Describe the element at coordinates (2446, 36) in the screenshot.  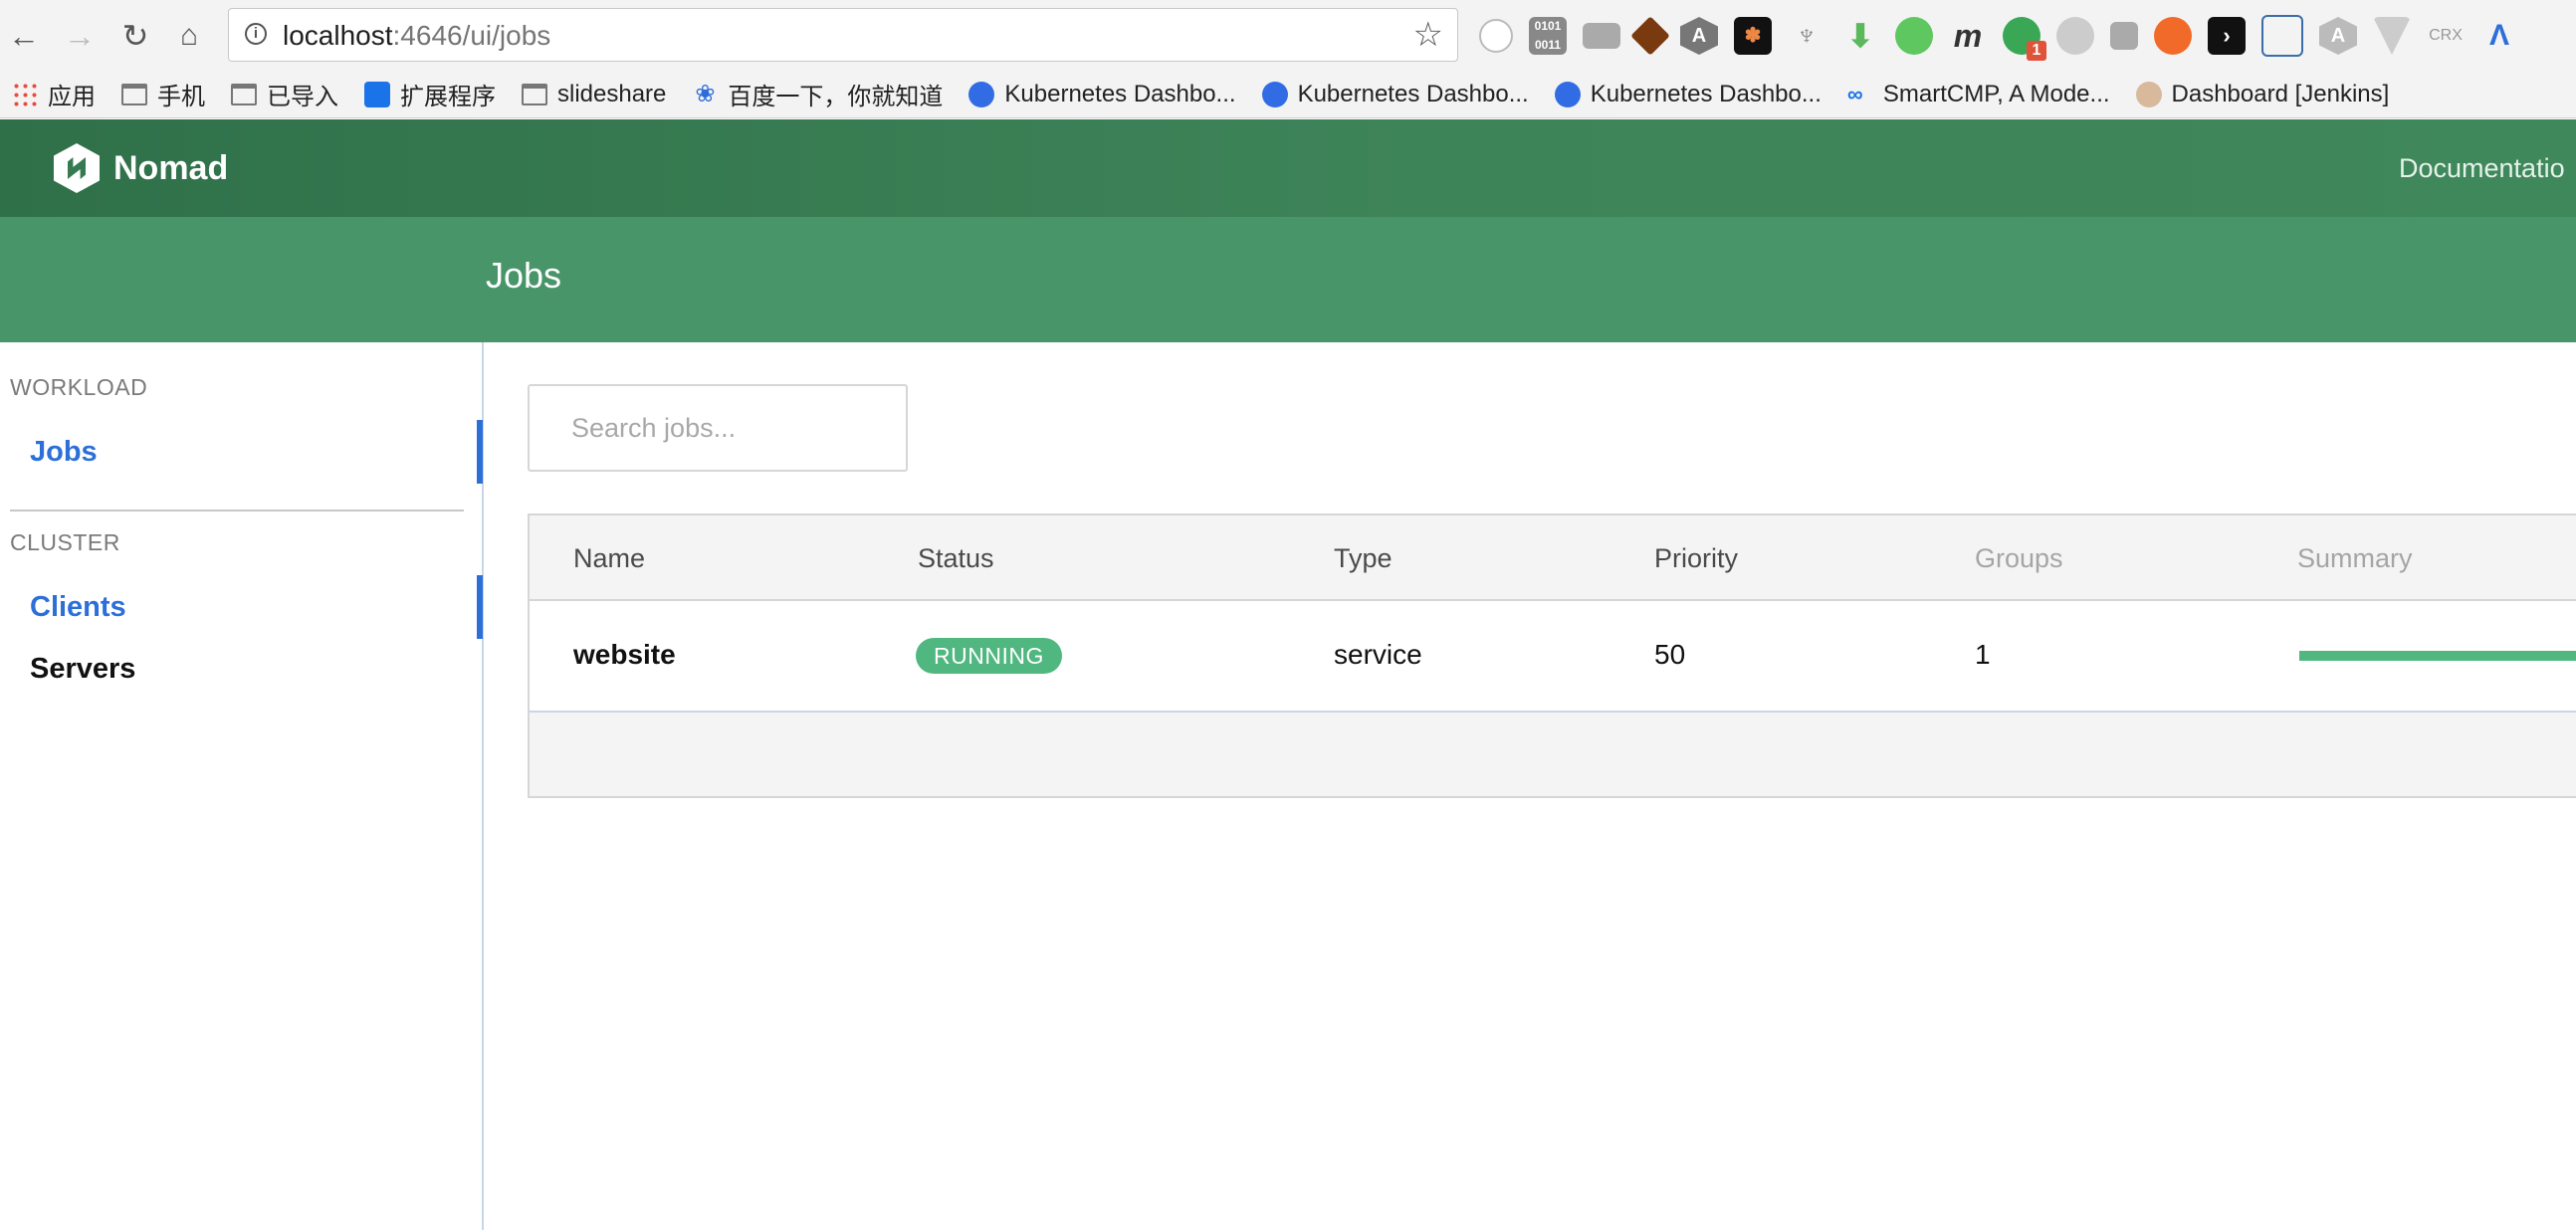
I see `crx-extension-icon: CRX` at that location.